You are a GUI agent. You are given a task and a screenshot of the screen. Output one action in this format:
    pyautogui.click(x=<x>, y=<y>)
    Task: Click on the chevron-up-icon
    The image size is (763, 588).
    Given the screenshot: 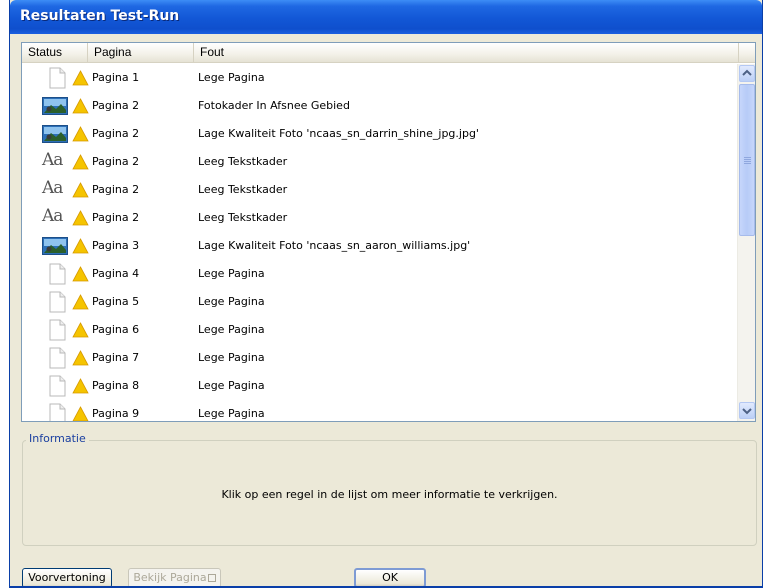 What is the action you would take?
    pyautogui.click(x=747, y=72)
    